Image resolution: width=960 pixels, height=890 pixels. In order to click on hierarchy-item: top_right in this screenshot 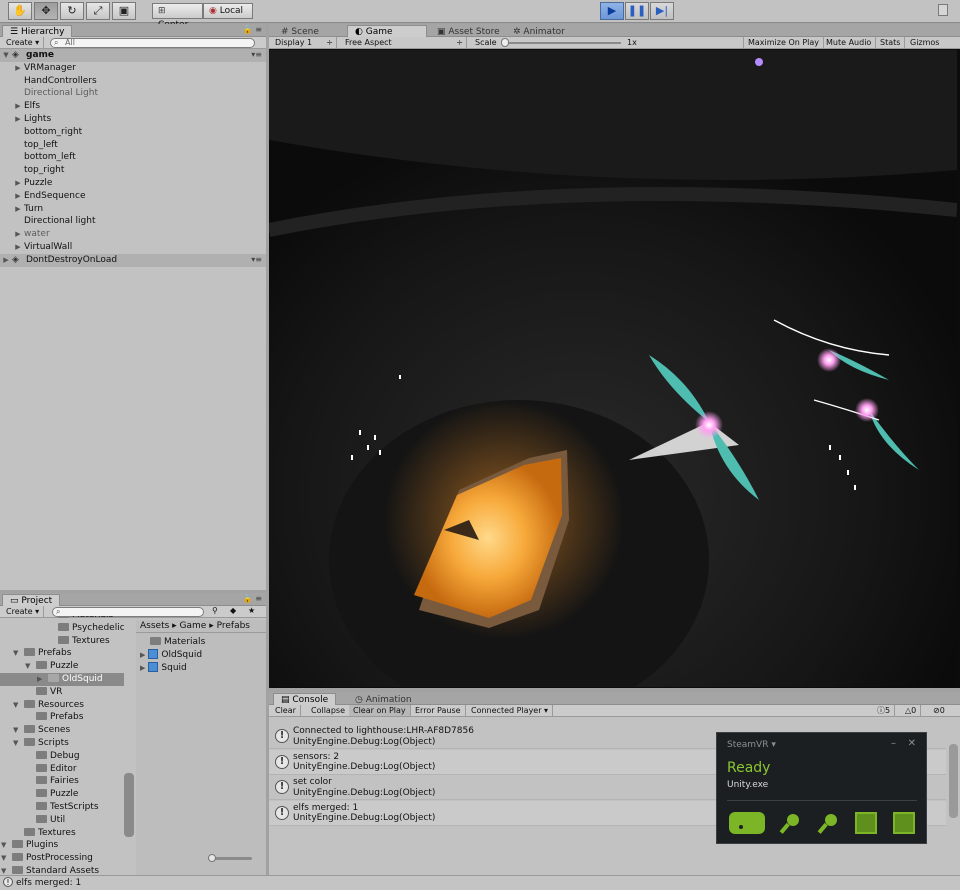, I will do `click(133, 170)`.